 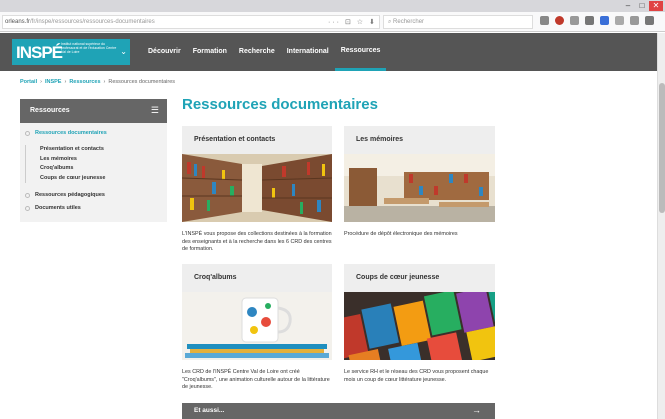 What do you see at coordinates (58, 208) in the screenshot?
I see `sidebar-item-label: Documents utiles` at bounding box center [58, 208].